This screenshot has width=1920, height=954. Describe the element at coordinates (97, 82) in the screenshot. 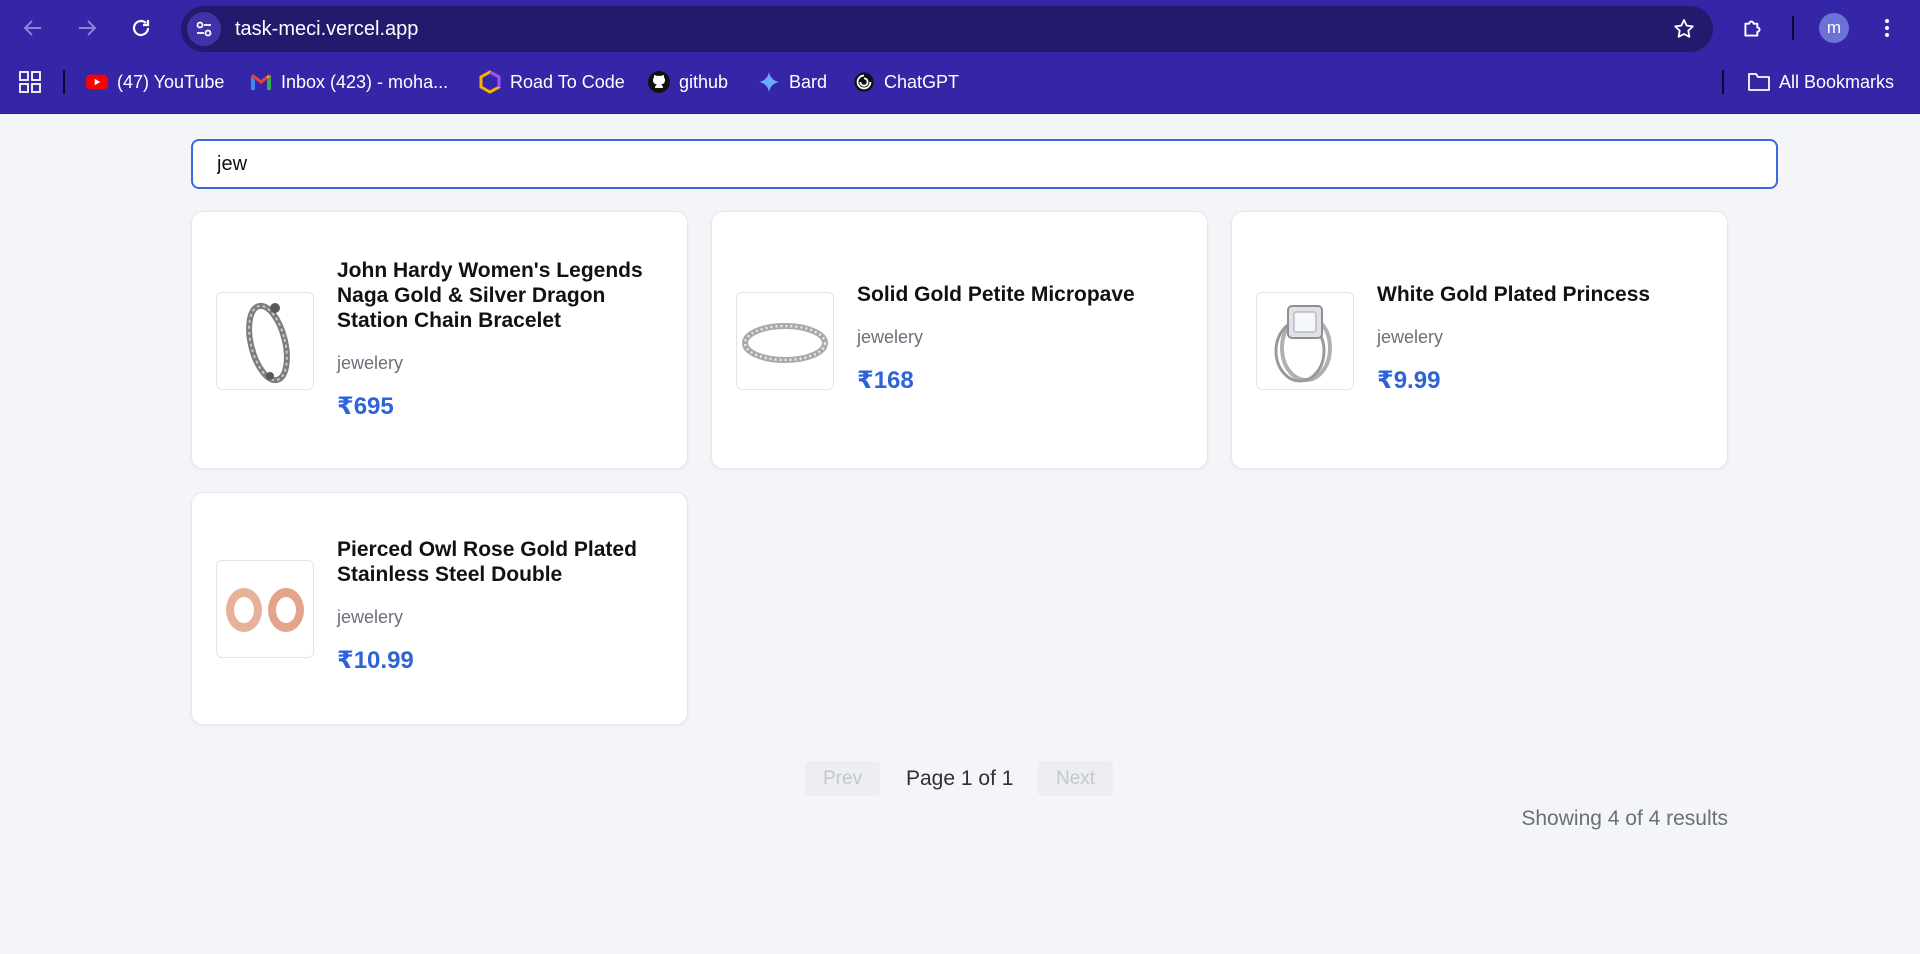

I see `youtube-icon` at that location.